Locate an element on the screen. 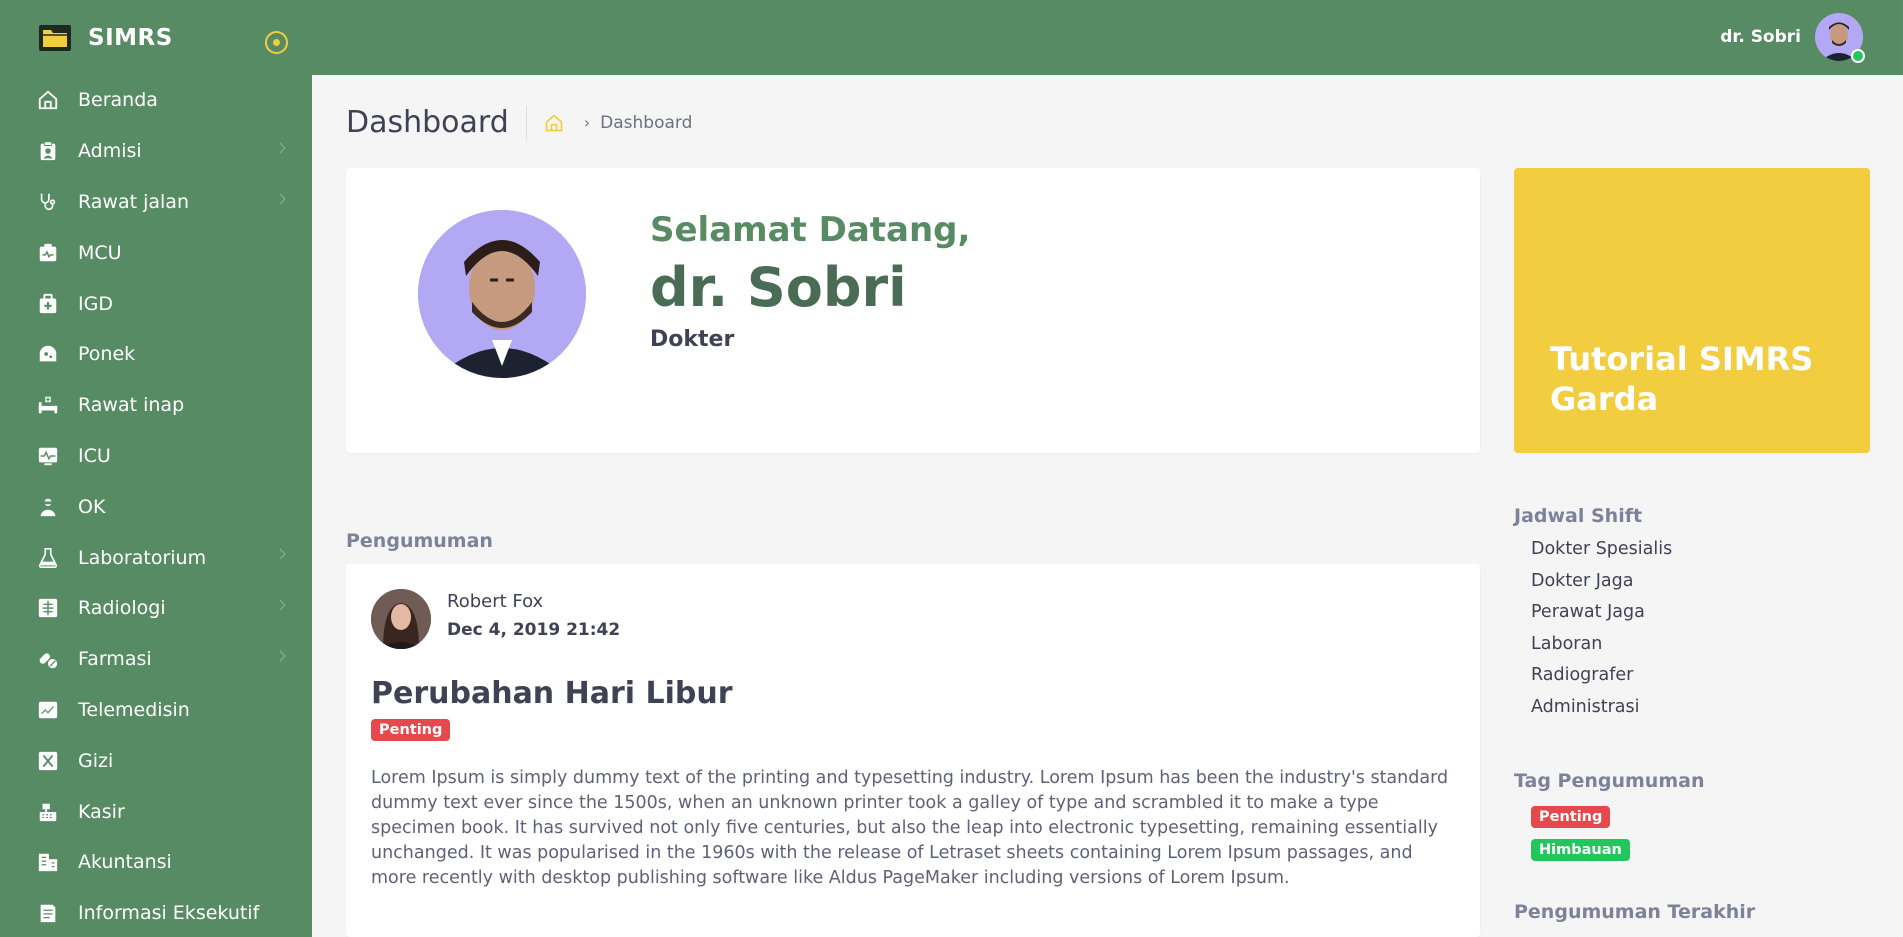  utensils-icon is located at coordinates (48, 761).